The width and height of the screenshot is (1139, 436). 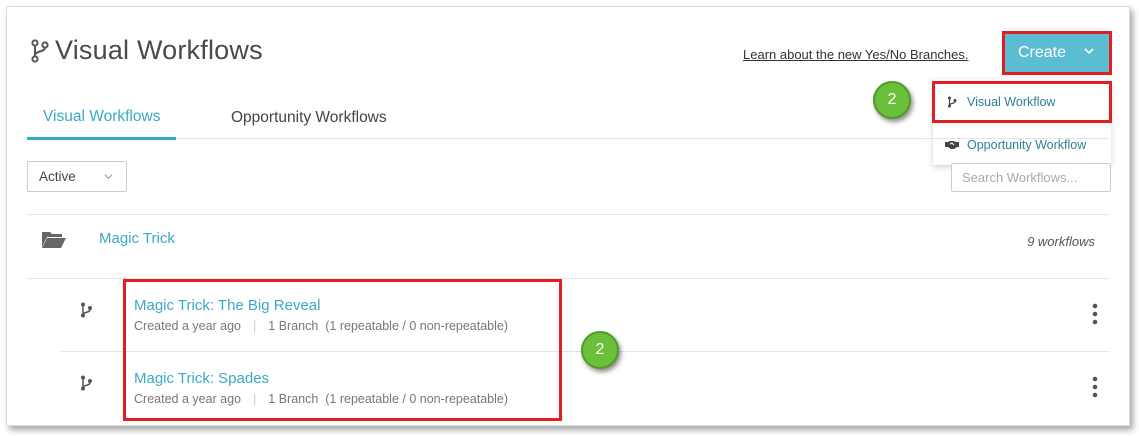 I want to click on page-title: Visual Workflows, so click(x=146, y=50).